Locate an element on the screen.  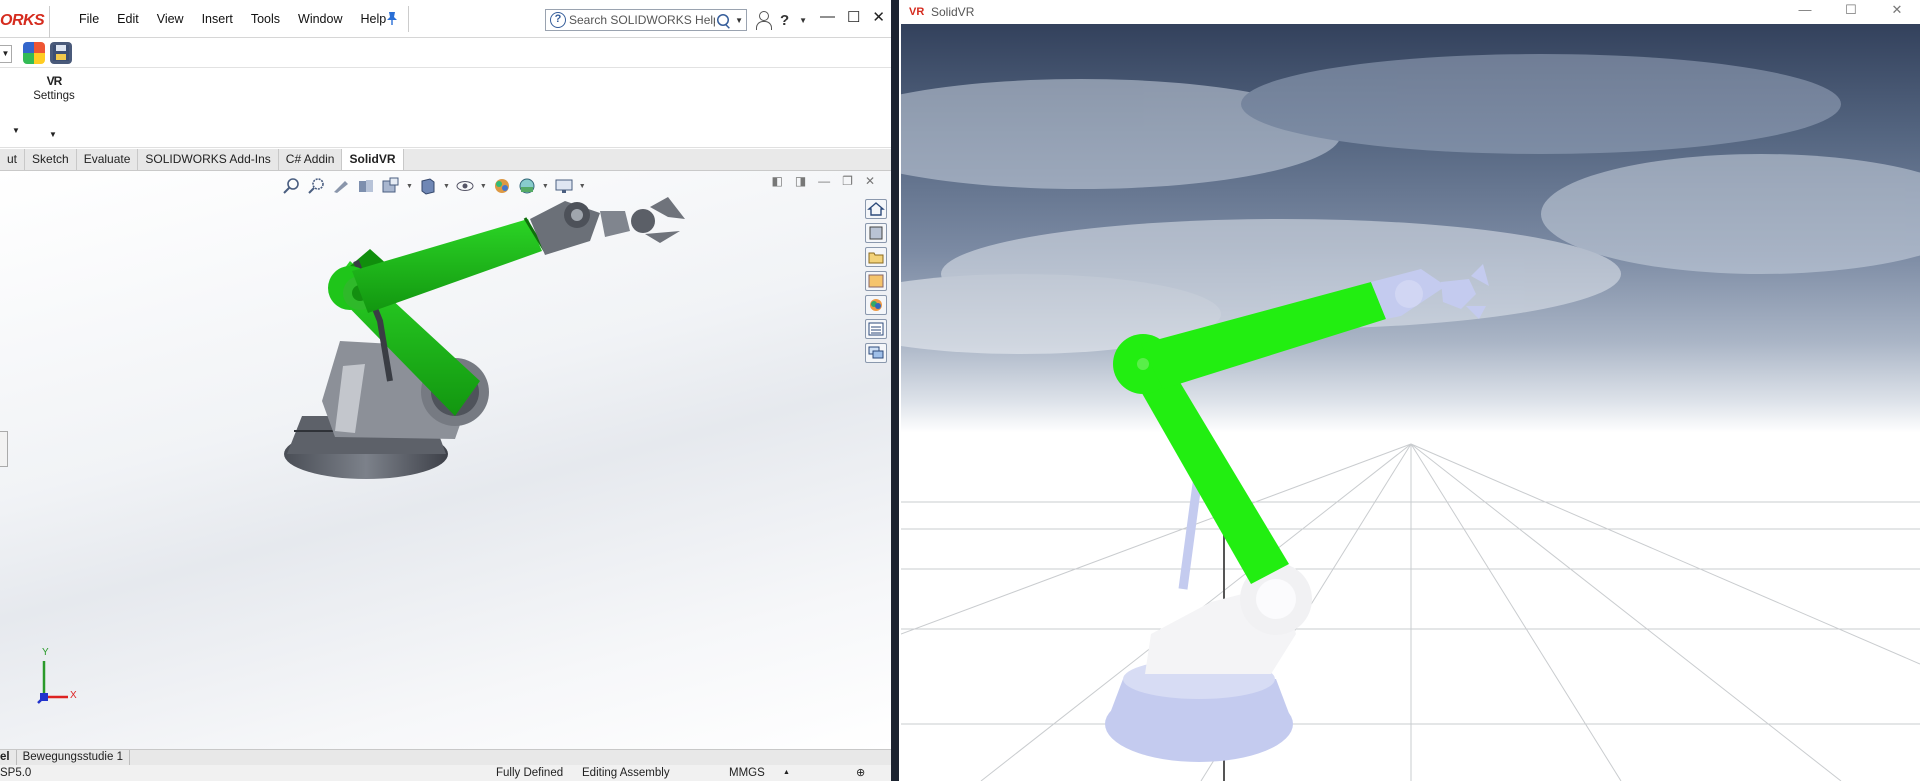
save-icon is located at coordinates (61, 53).